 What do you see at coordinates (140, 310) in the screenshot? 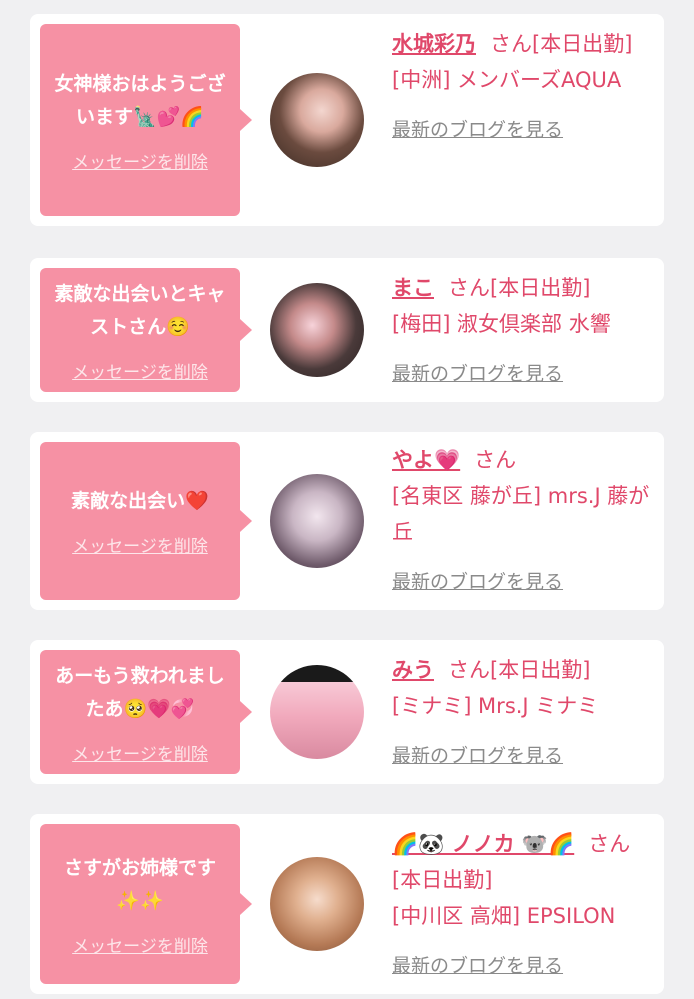
I see `message-text: 素敵な出会いとキャストさん☺️` at bounding box center [140, 310].